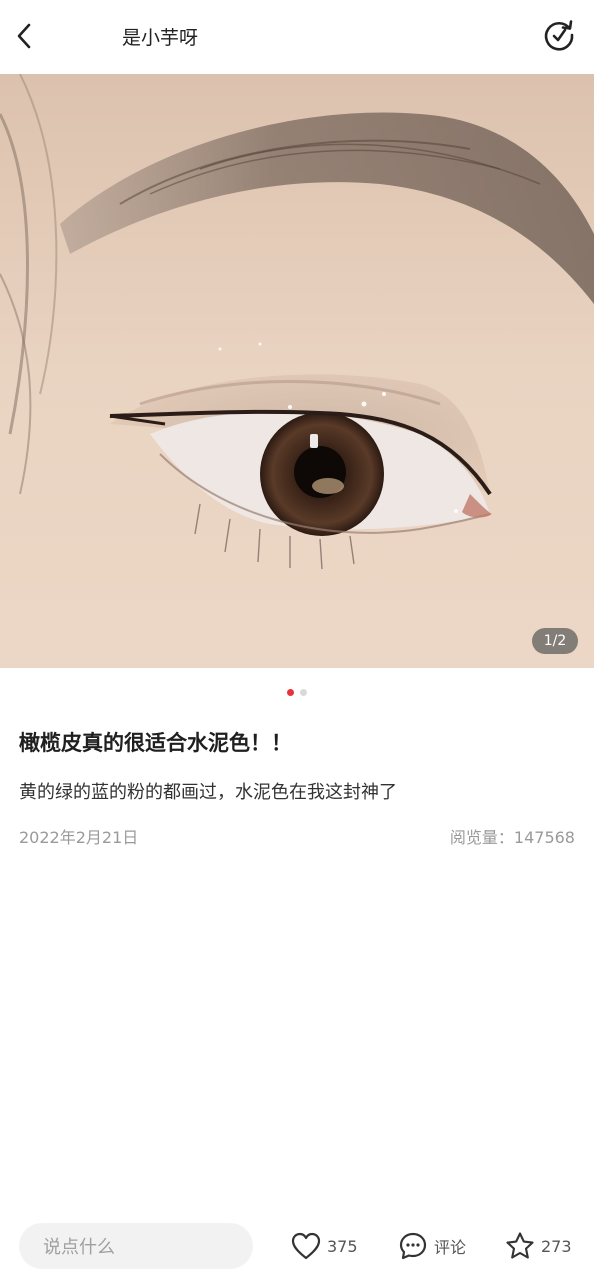 The width and height of the screenshot is (594, 1280). Describe the element at coordinates (290, 692) in the screenshot. I see `carousel-dot-active` at that location.